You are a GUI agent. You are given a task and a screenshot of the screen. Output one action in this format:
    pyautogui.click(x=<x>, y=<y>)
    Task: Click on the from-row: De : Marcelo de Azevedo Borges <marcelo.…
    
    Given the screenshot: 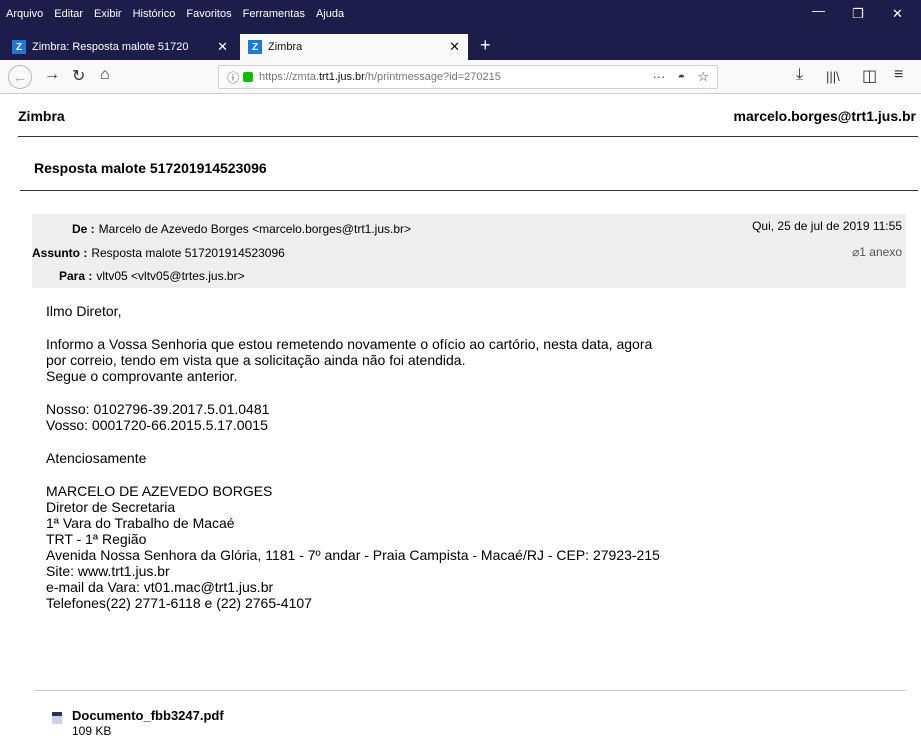 What is the action you would take?
    pyautogui.click(x=241, y=229)
    